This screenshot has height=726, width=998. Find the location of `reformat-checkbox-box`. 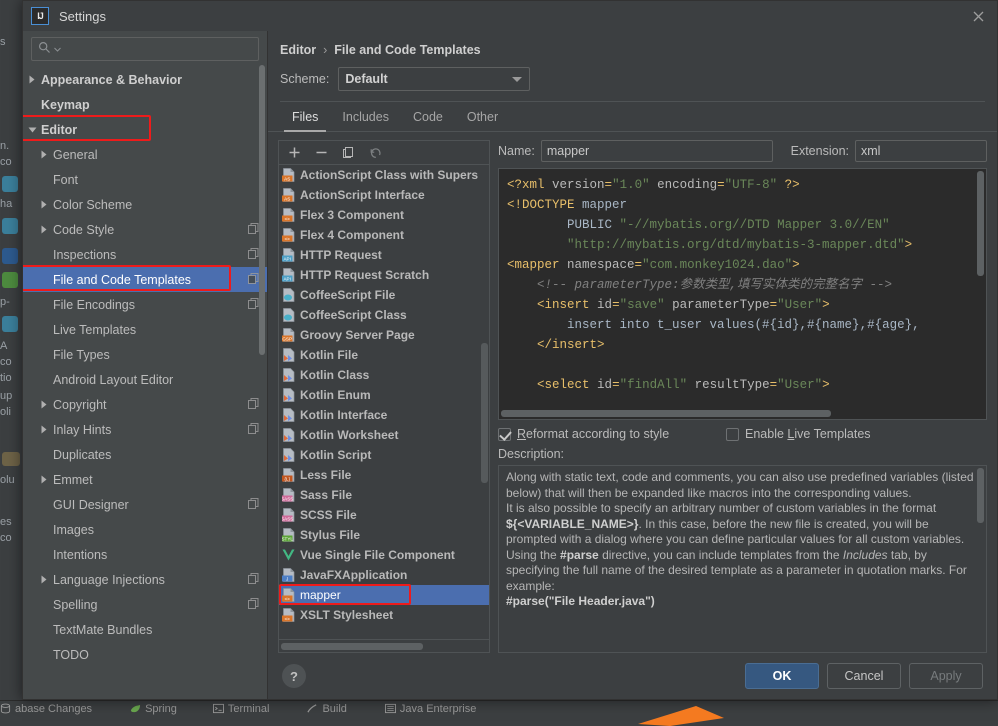

reformat-checkbox-box is located at coordinates (504, 434).